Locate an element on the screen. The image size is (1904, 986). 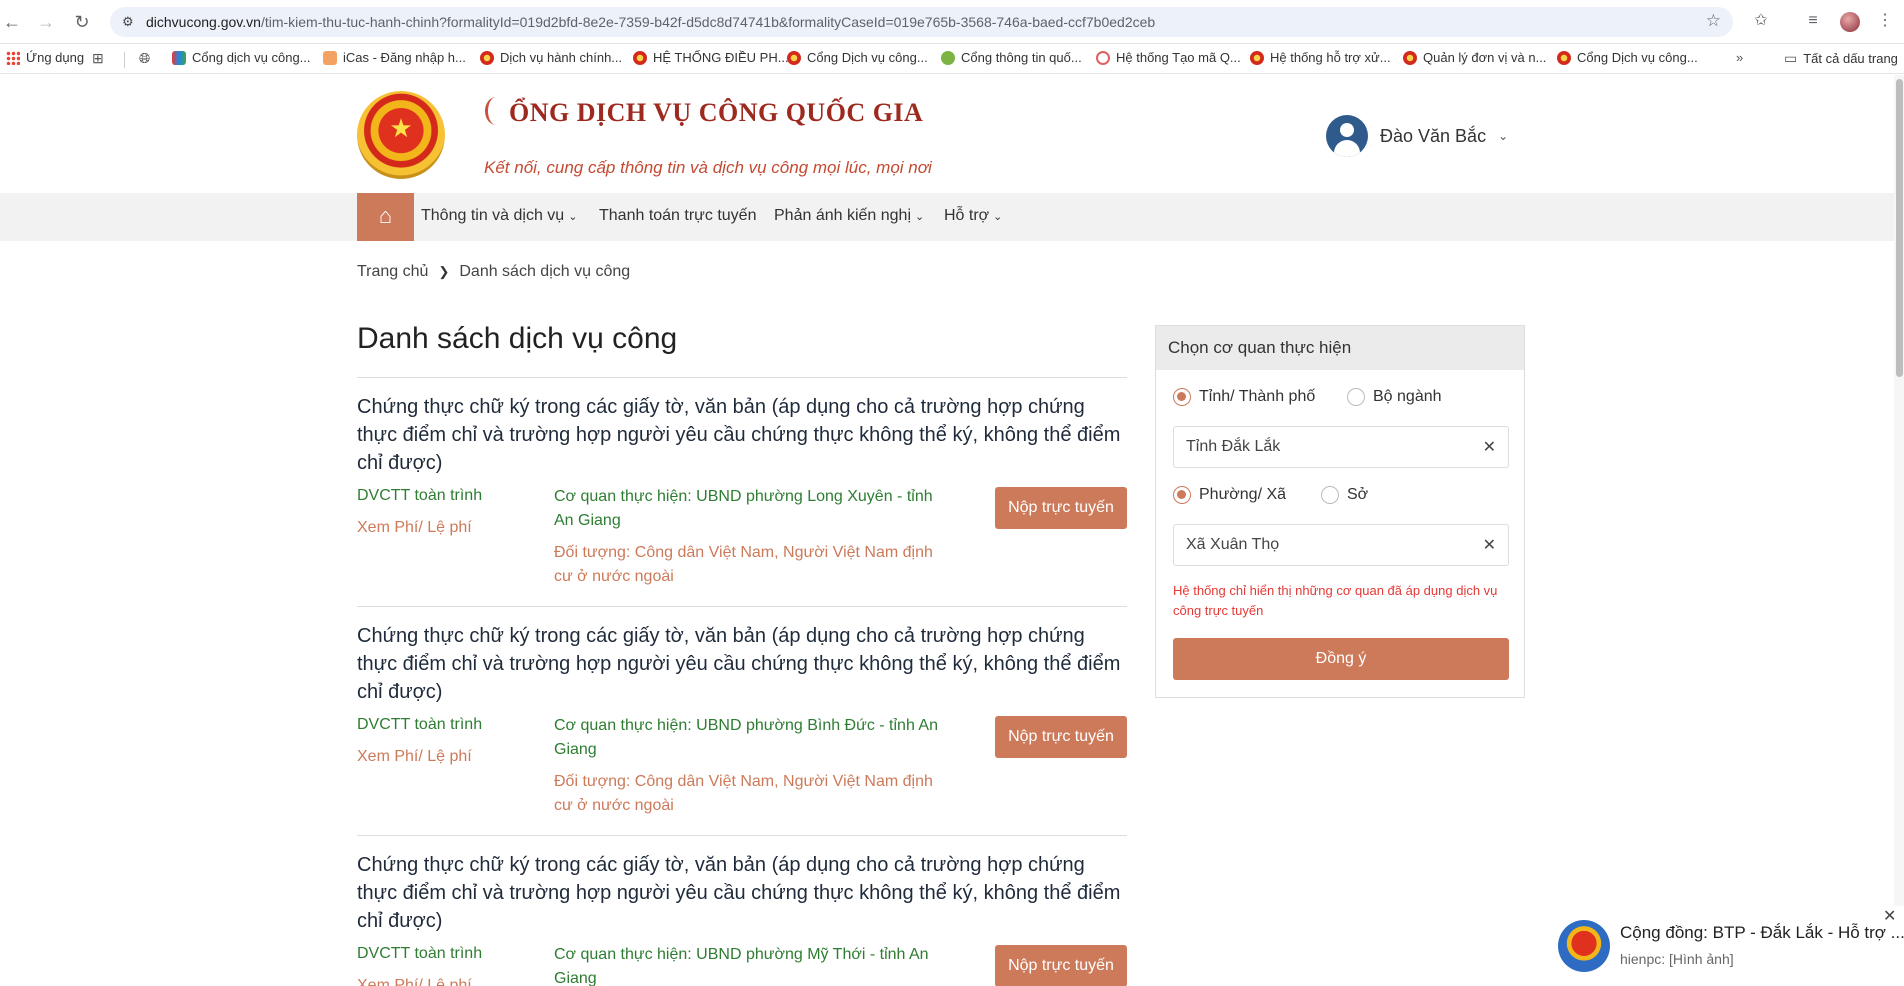
media-icon: ≡ is located at coordinates (1813, 21).